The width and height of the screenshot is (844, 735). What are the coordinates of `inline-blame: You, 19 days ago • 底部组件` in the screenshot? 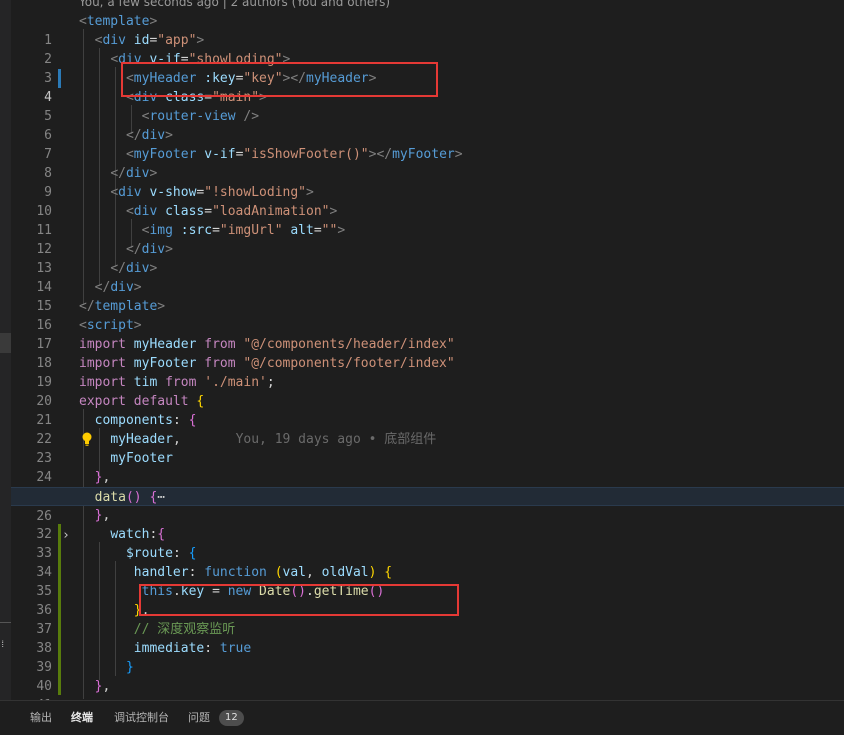 It's located at (336, 439).